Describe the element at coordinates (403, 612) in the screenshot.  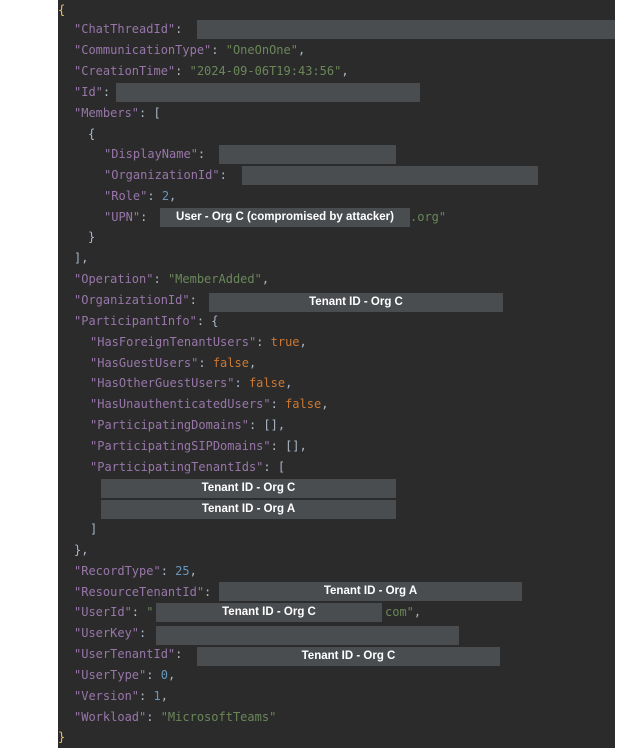
I see `user-id-suffix: com",` at that location.